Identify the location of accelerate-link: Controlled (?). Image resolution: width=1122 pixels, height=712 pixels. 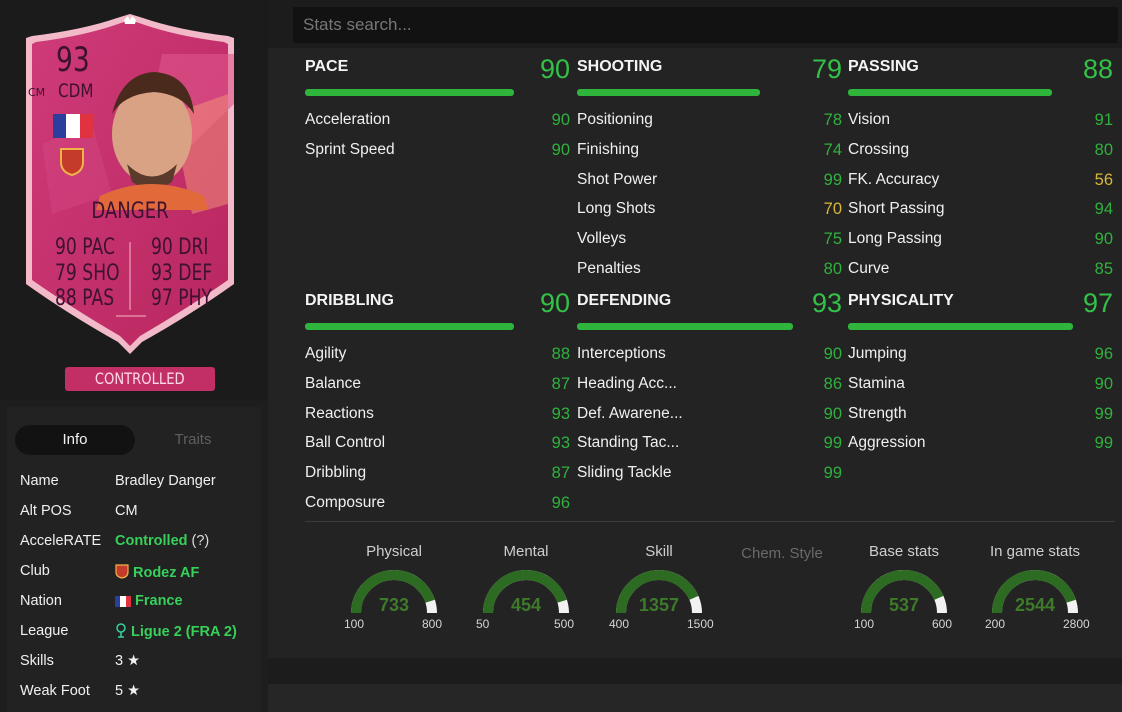
(162, 541).